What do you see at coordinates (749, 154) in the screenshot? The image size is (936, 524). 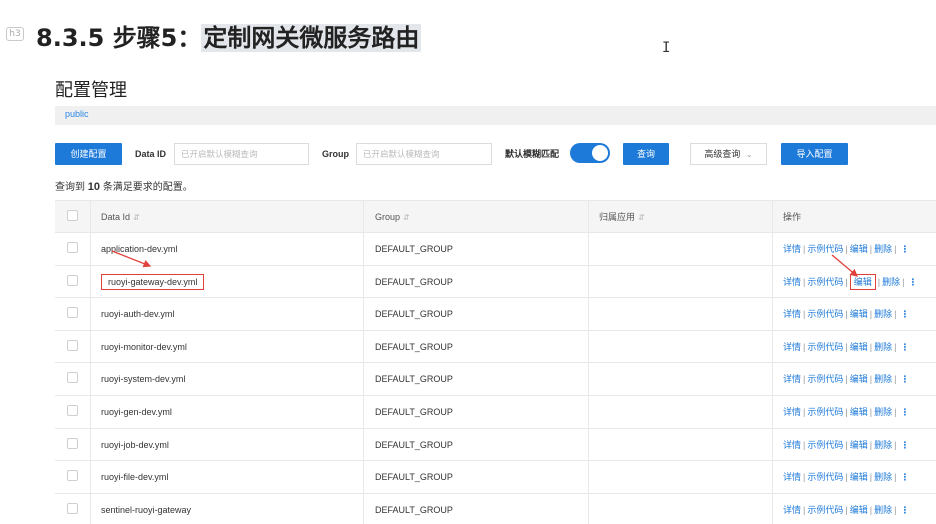 I see `chevron-down-icon: ⌄` at bounding box center [749, 154].